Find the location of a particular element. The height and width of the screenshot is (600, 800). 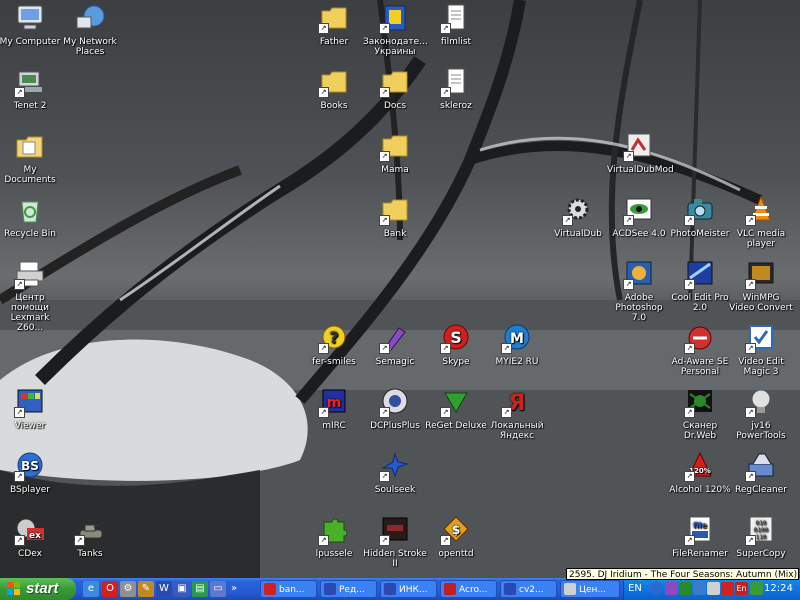

desktop-icon-books: ↗ Books is located at coordinates (334, 88).